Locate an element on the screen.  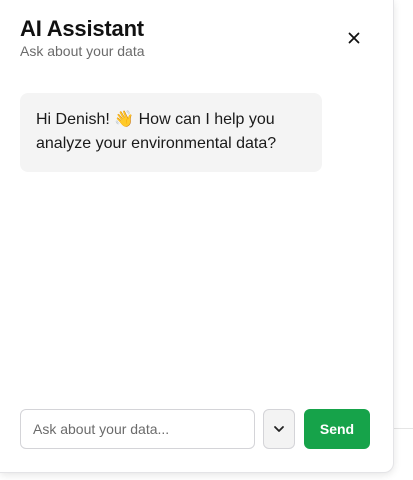
panel-subtitle: Ask about your data is located at coordinates (82, 51).